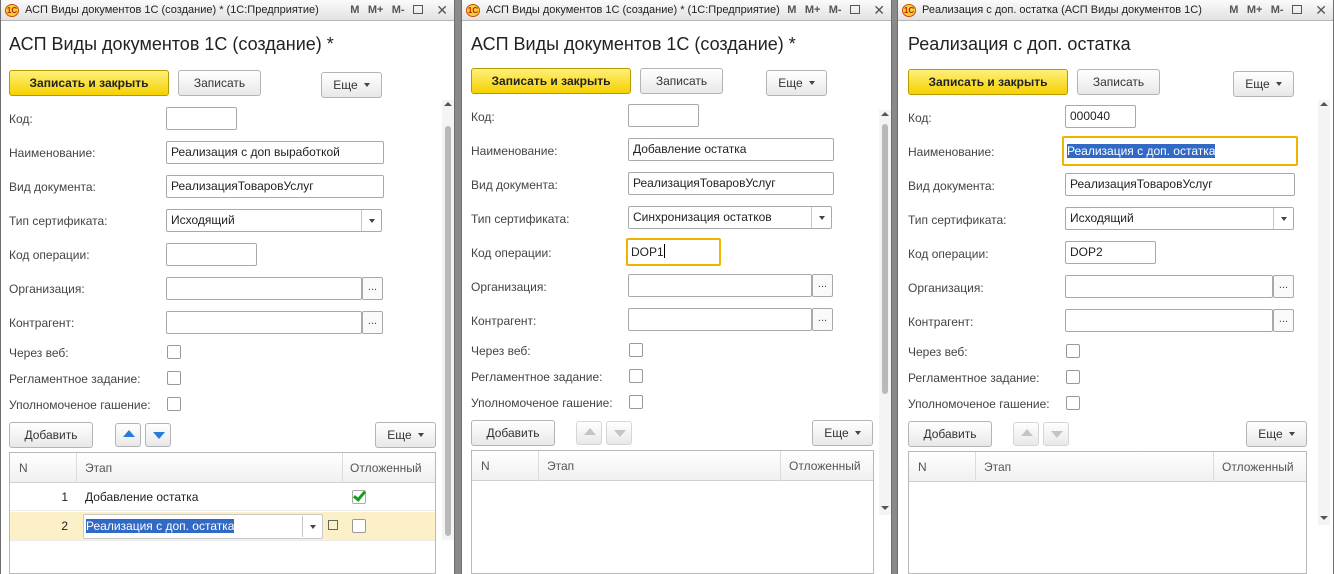 The width and height of the screenshot is (1334, 574). I want to click on move-up-button, so click(128, 435).